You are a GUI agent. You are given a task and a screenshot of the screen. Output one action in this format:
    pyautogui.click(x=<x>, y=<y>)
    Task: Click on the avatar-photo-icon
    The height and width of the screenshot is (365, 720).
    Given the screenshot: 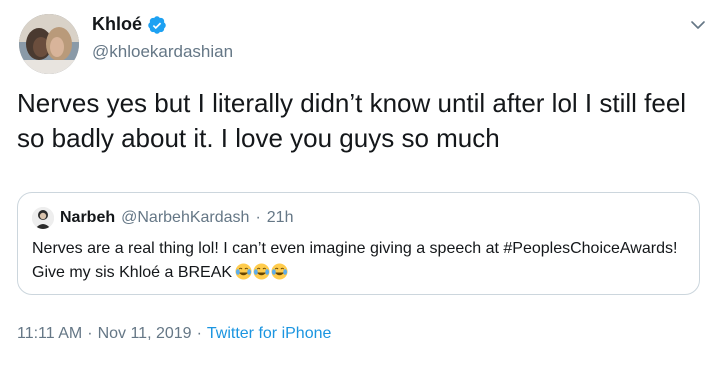 What is the action you would take?
    pyautogui.click(x=49, y=44)
    